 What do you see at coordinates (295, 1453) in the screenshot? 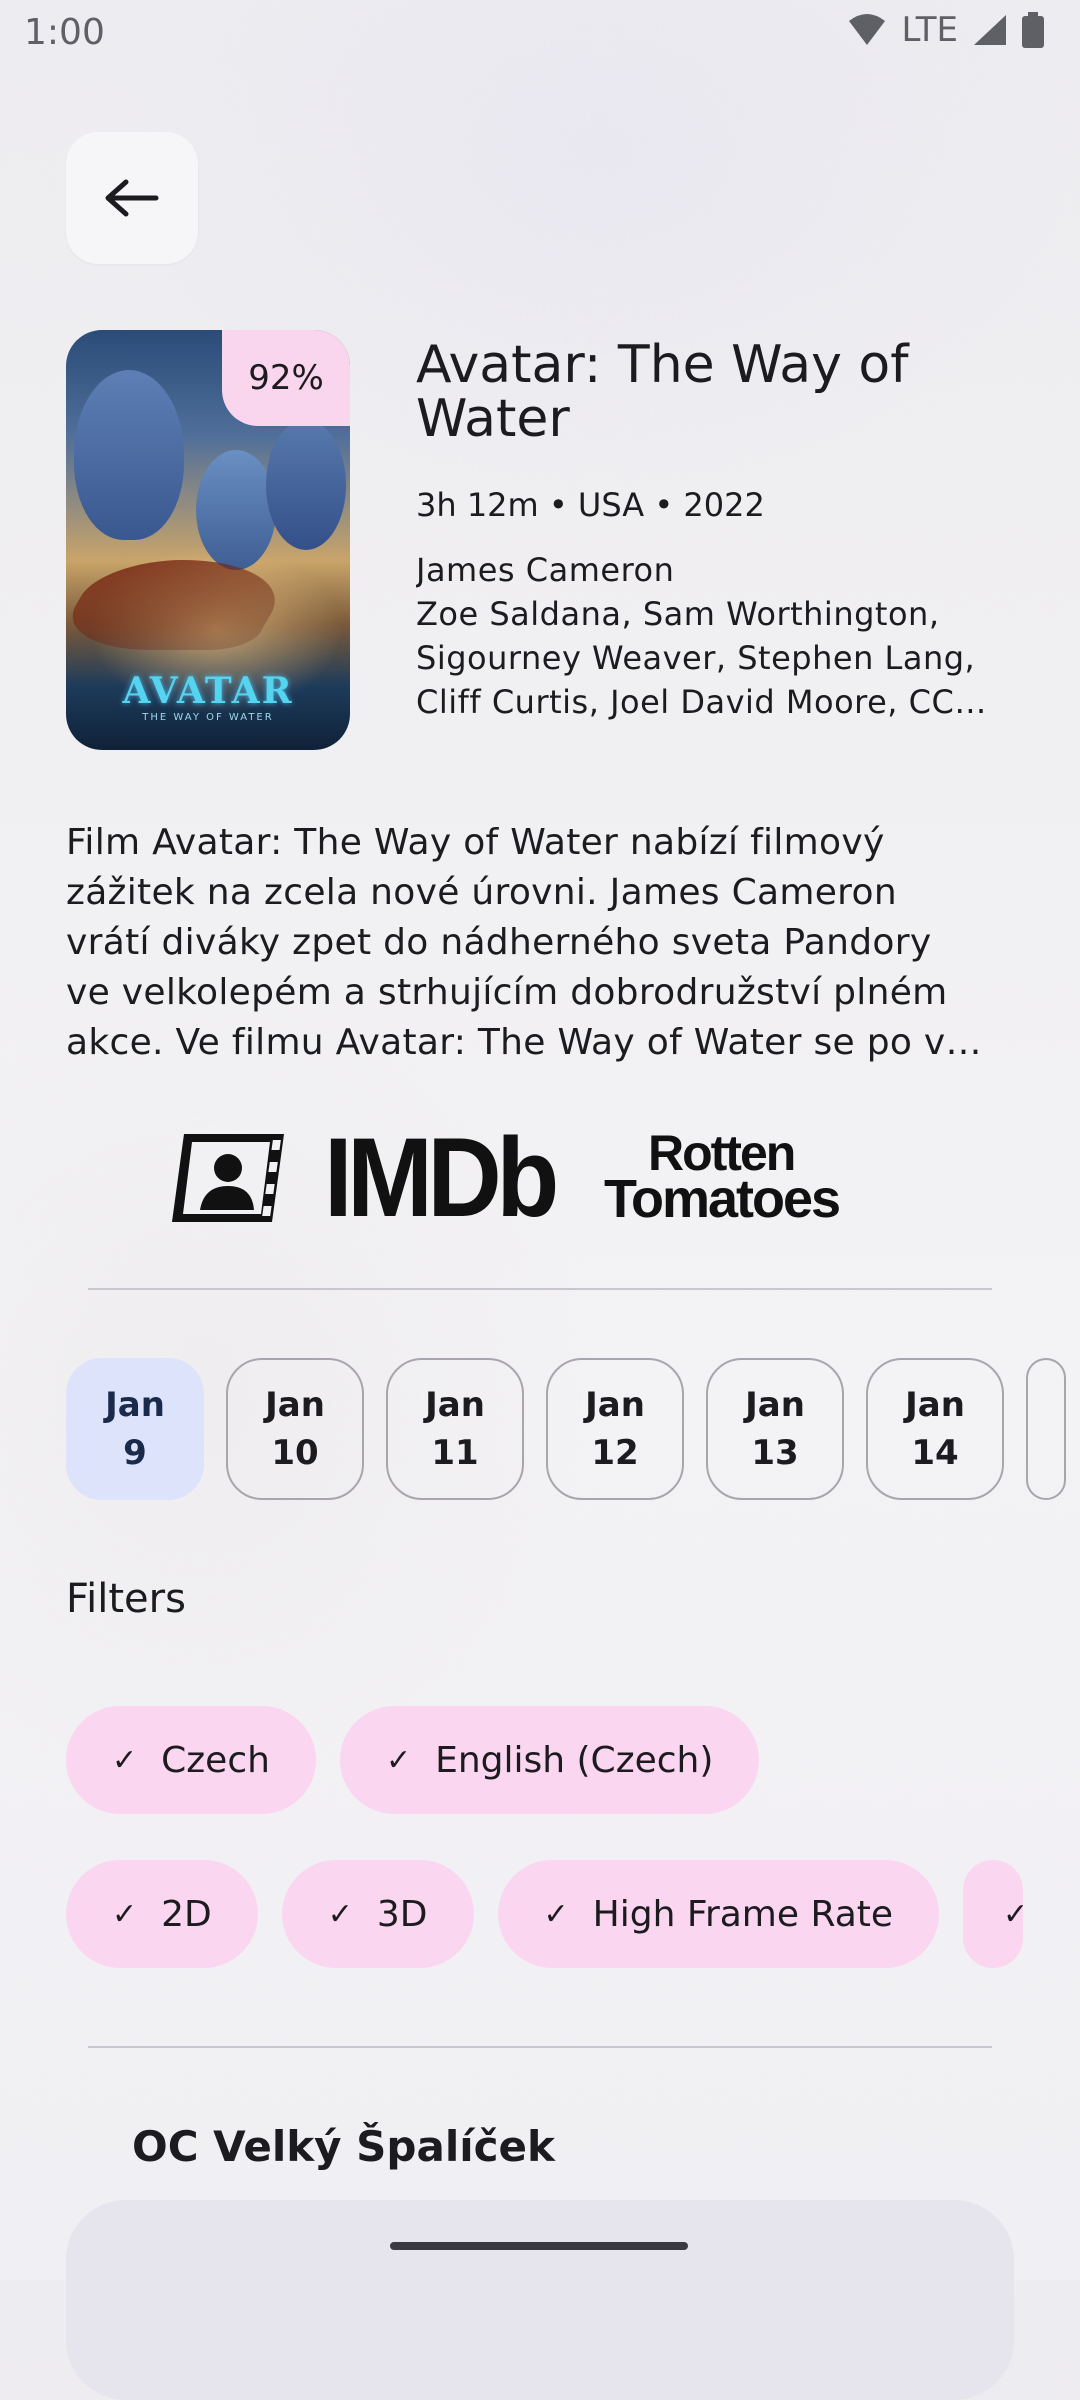
I see `date-day: 10` at bounding box center [295, 1453].